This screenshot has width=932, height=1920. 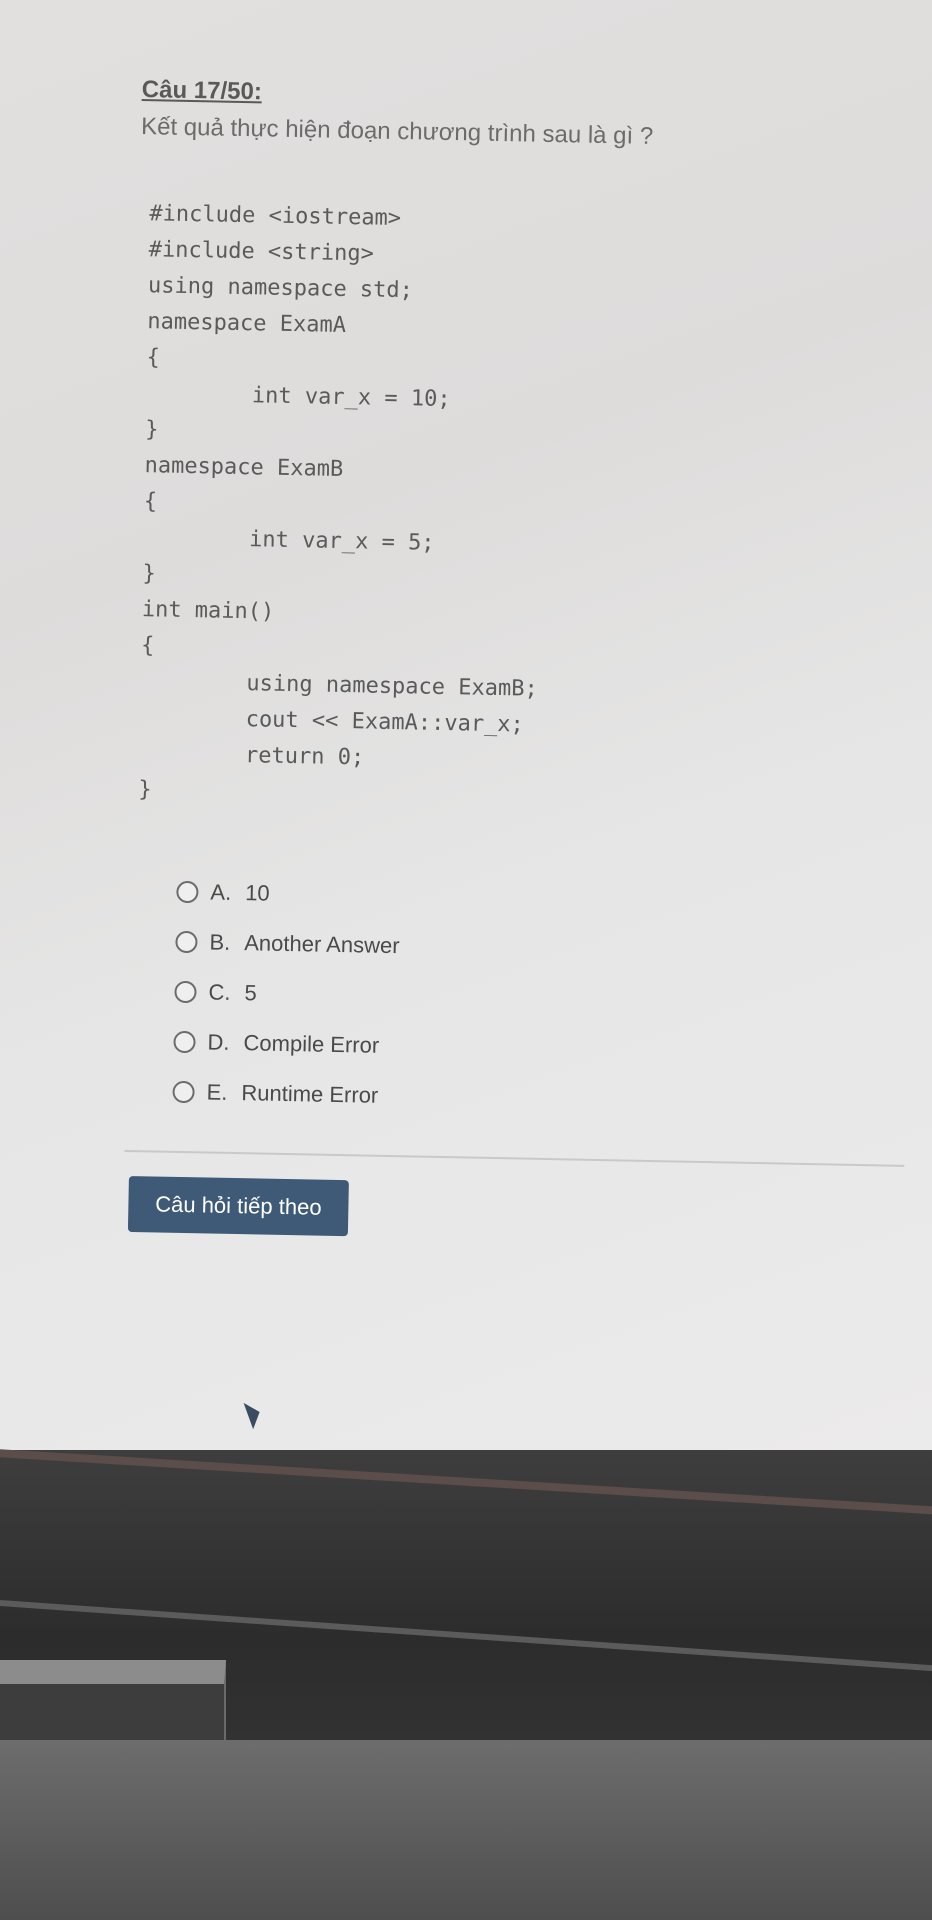 What do you see at coordinates (247, 323) in the screenshot?
I see `code-line: namespace ExamA` at bounding box center [247, 323].